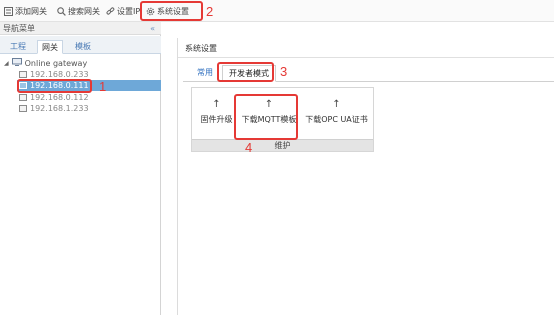 The width and height of the screenshot is (554, 315). Describe the element at coordinates (336, 104) in the screenshot. I see `upload-arrow-icon: ↑` at that location.